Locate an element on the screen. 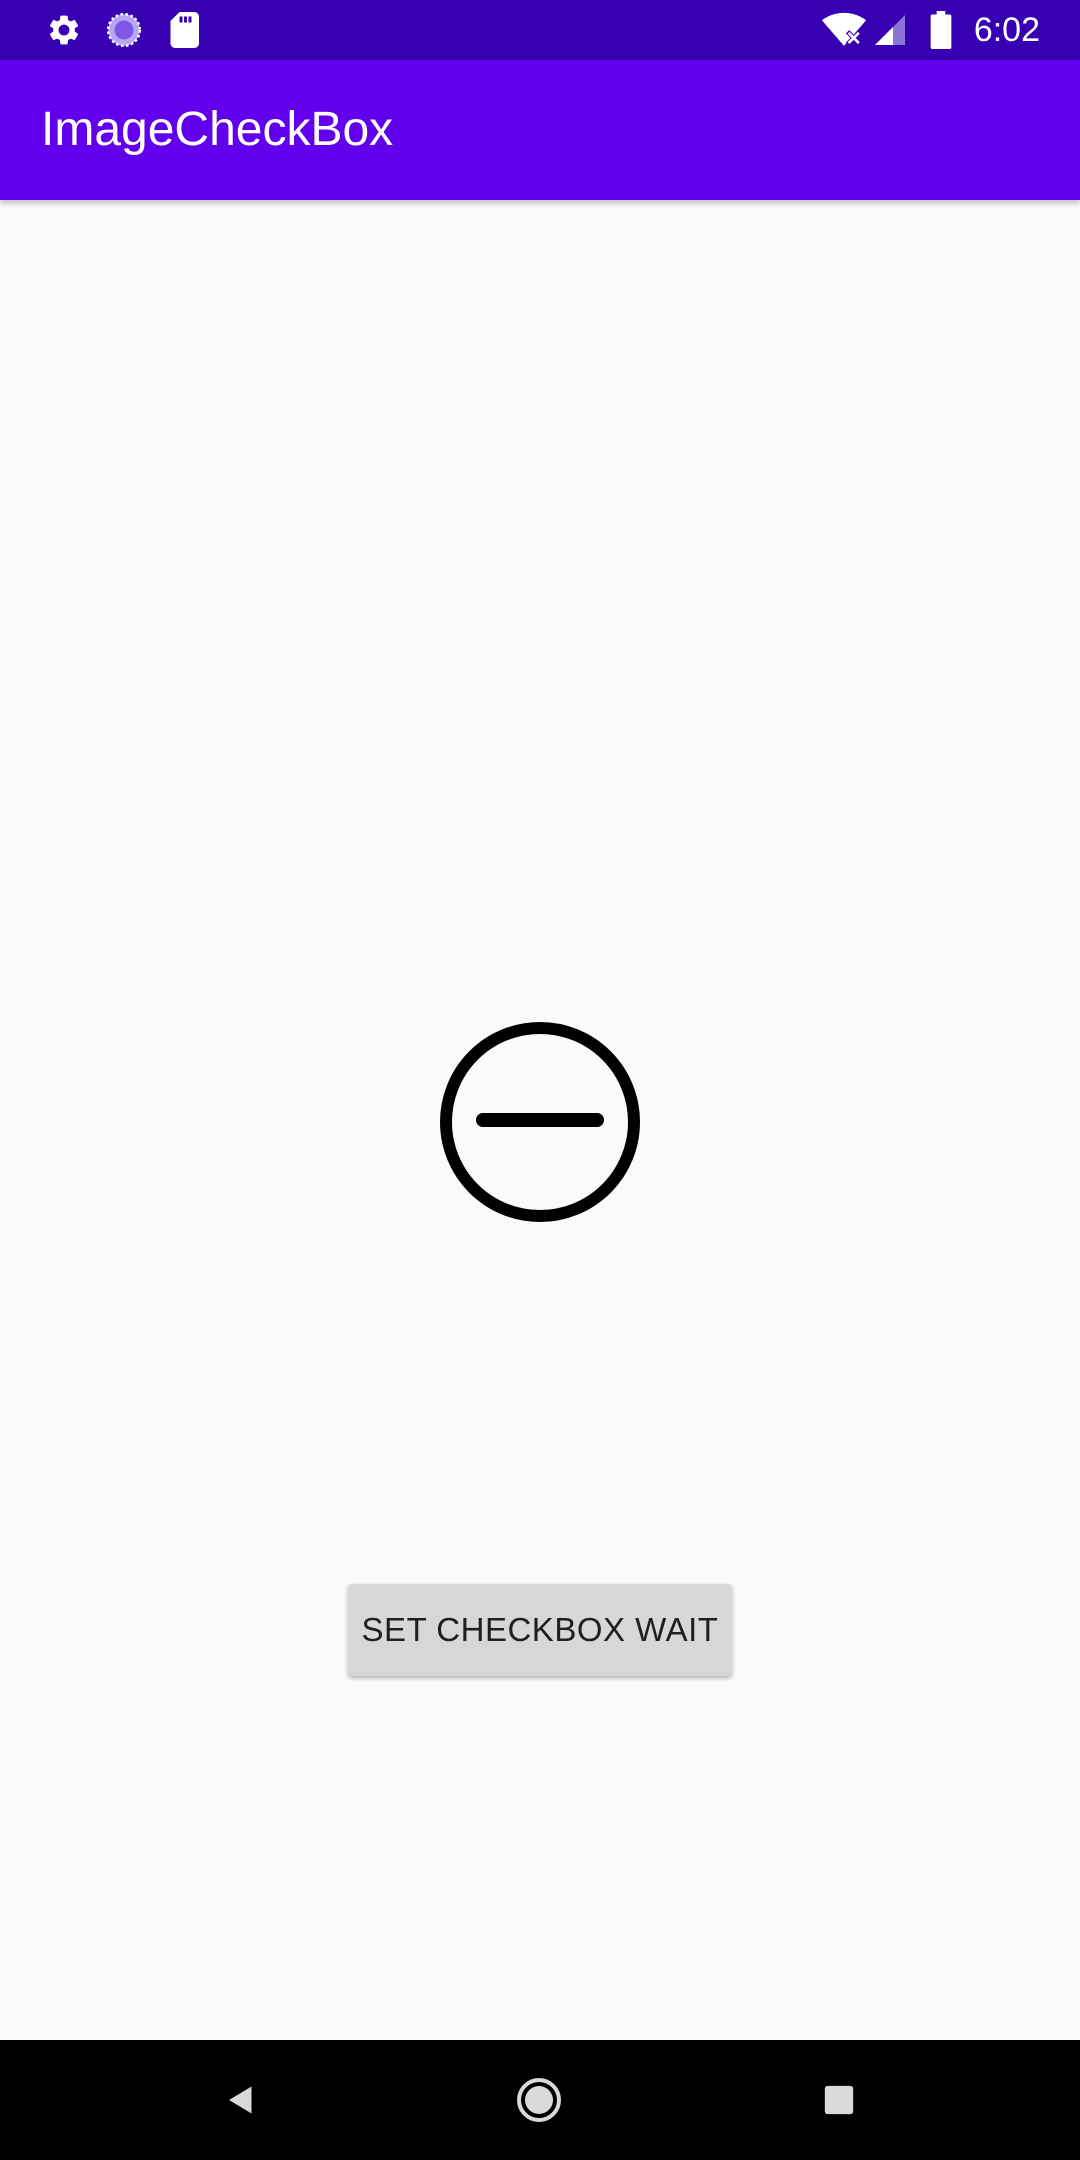 The image size is (1080, 2160). minus-circle-icon is located at coordinates (540, 1122).